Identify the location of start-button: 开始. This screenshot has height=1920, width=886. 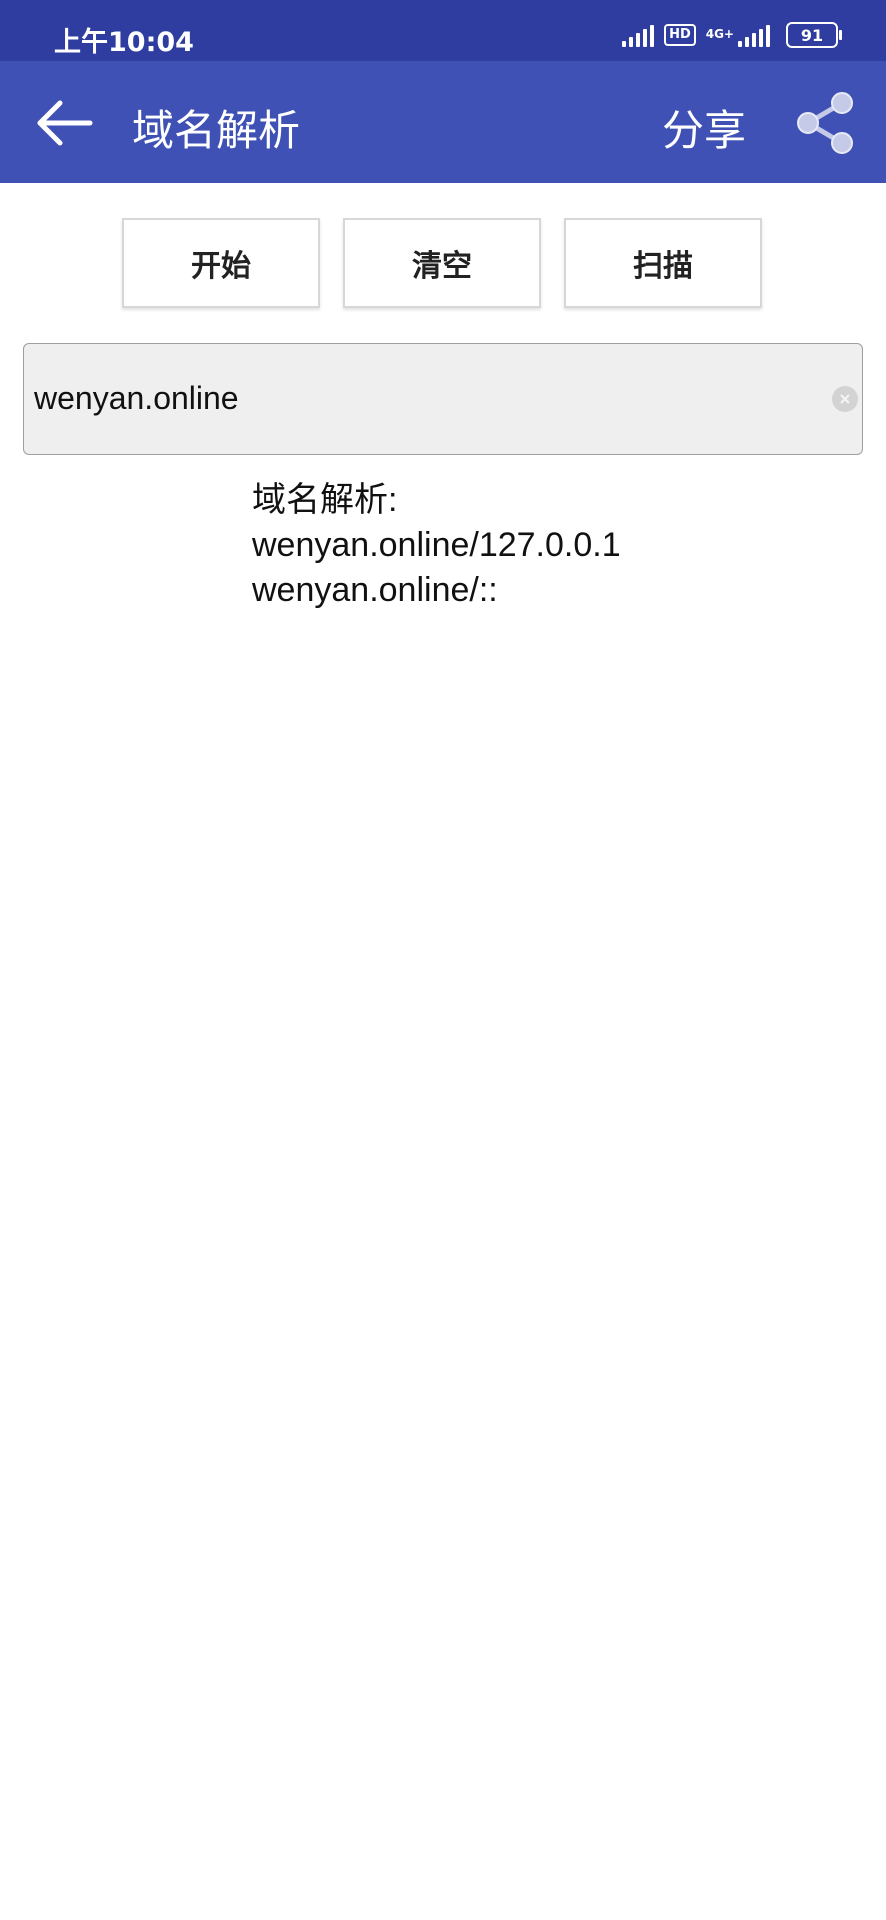
(221, 263).